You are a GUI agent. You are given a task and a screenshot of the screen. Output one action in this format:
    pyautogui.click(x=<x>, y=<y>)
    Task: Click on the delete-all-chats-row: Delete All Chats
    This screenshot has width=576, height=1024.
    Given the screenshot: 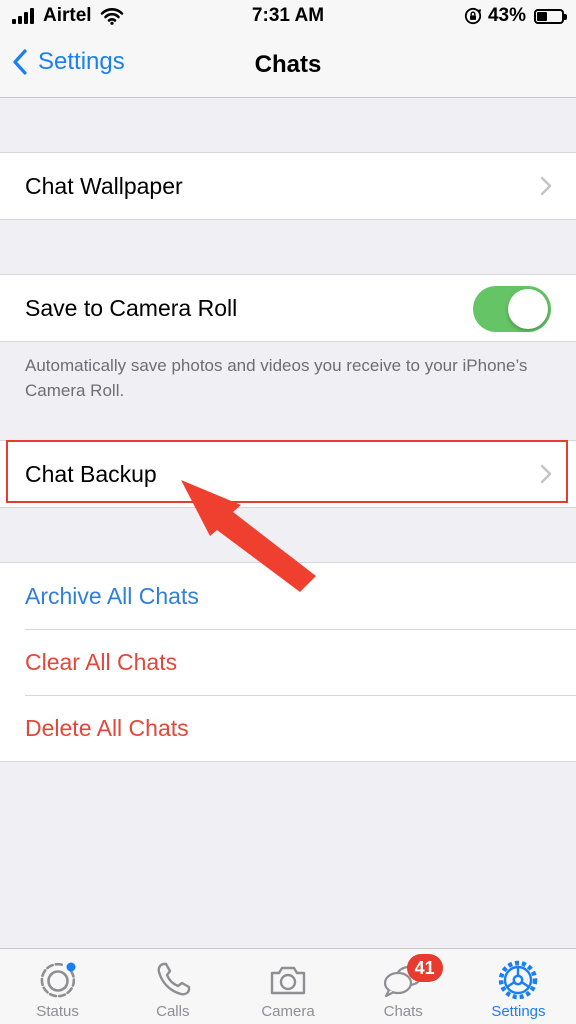 What is the action you would take?
    pyautogui.click(x=288, y=728)
    